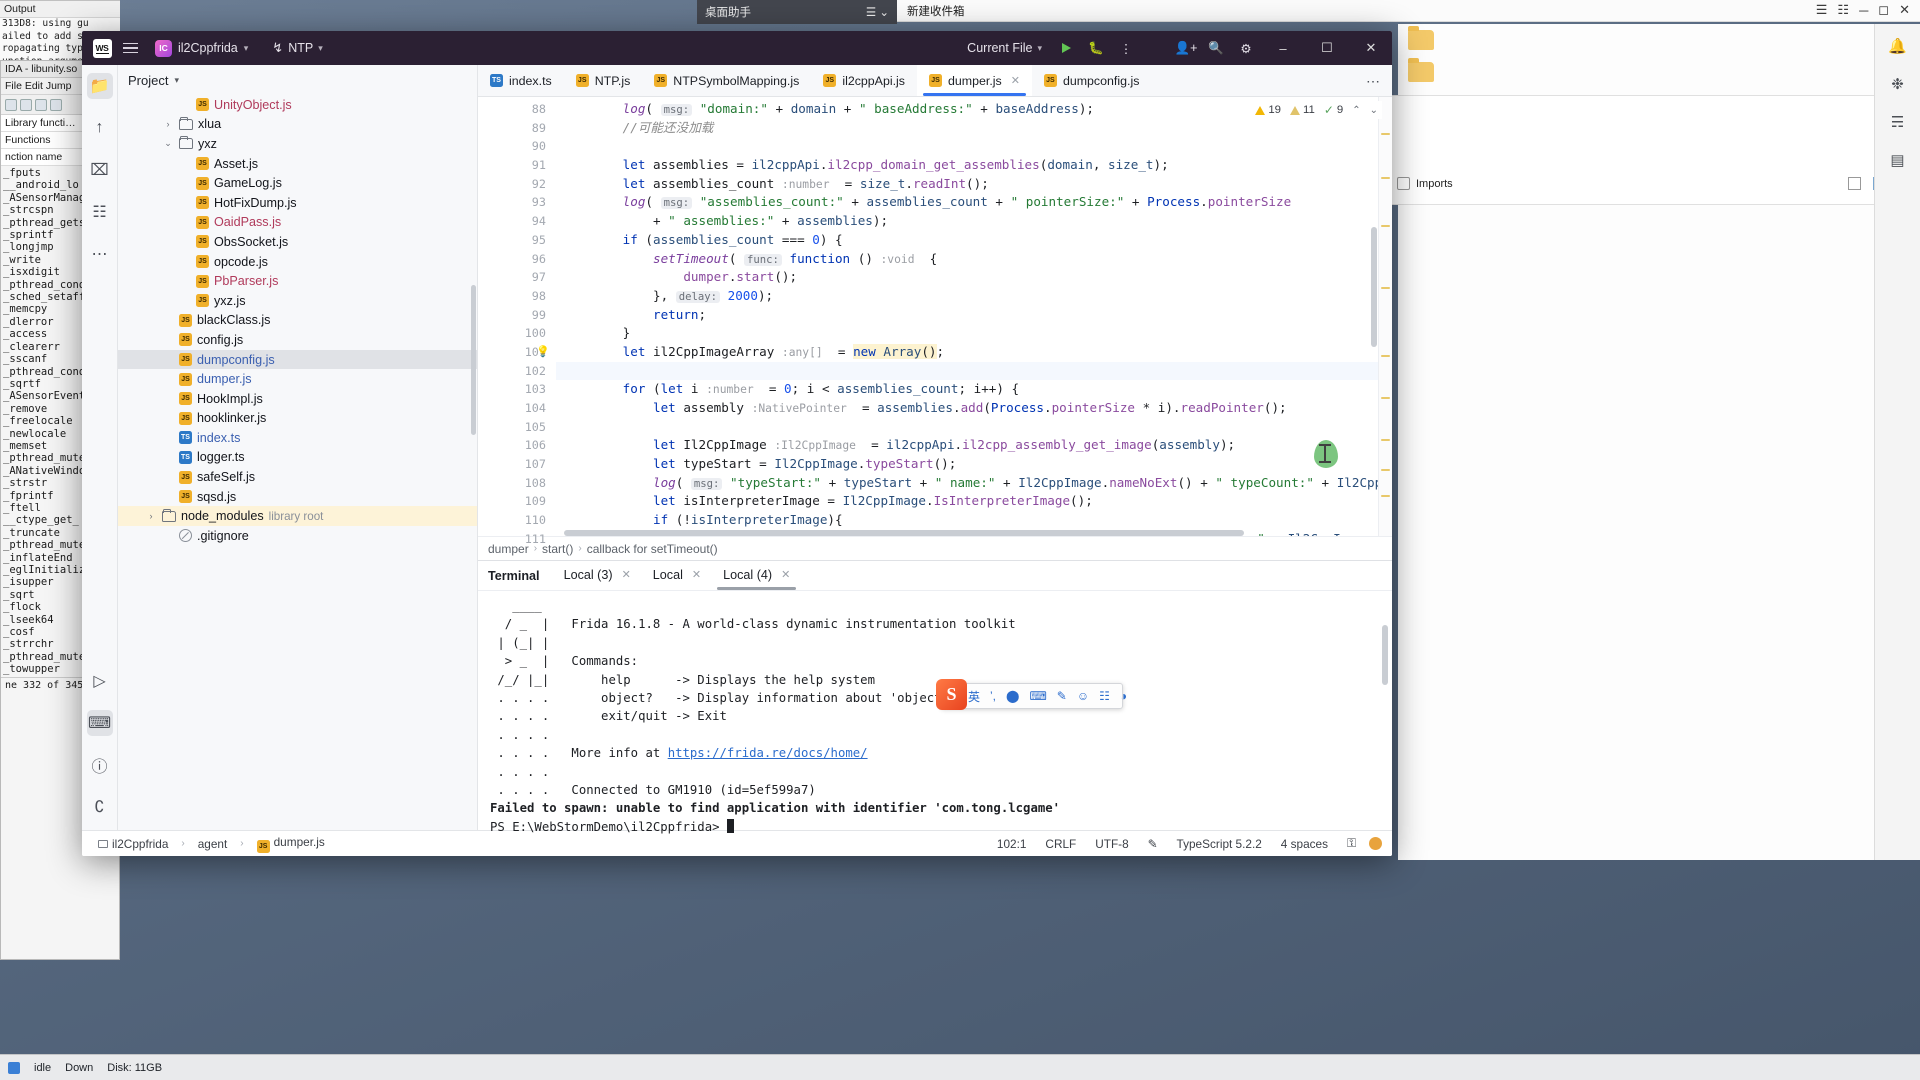  What do you see at coordinates (1843, 10) in the screenshot?
I see `mail-grid-icon: ☷` at bounding box center [1843, 10].